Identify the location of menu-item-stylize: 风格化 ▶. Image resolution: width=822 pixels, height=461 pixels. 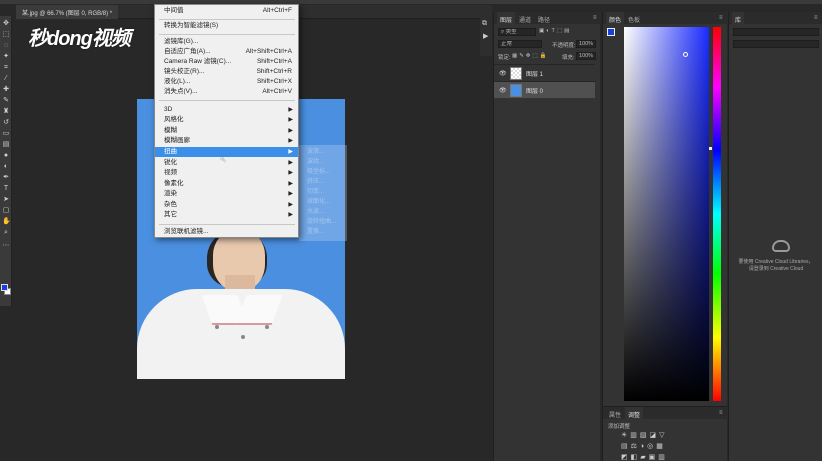
(226, 120).